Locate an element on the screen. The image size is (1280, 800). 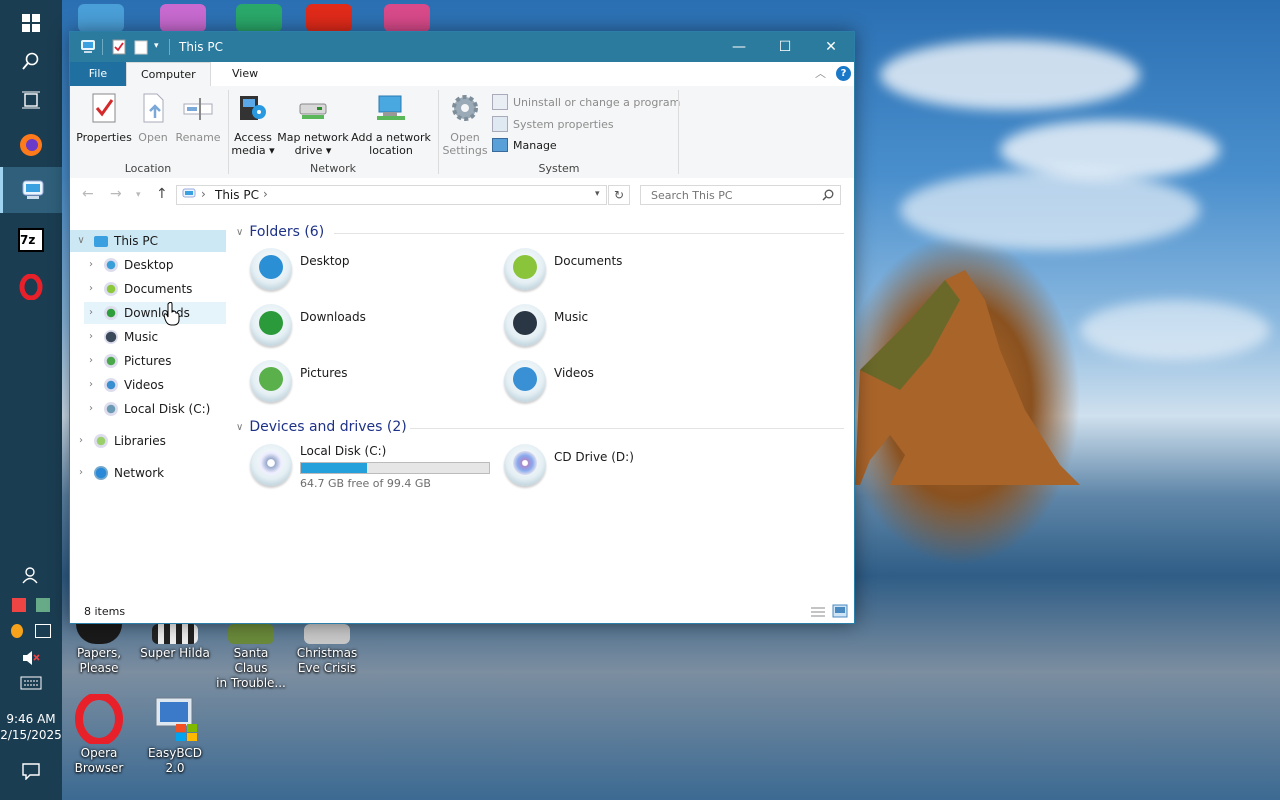
taskbar-opera is located at coordinates (31, 287).